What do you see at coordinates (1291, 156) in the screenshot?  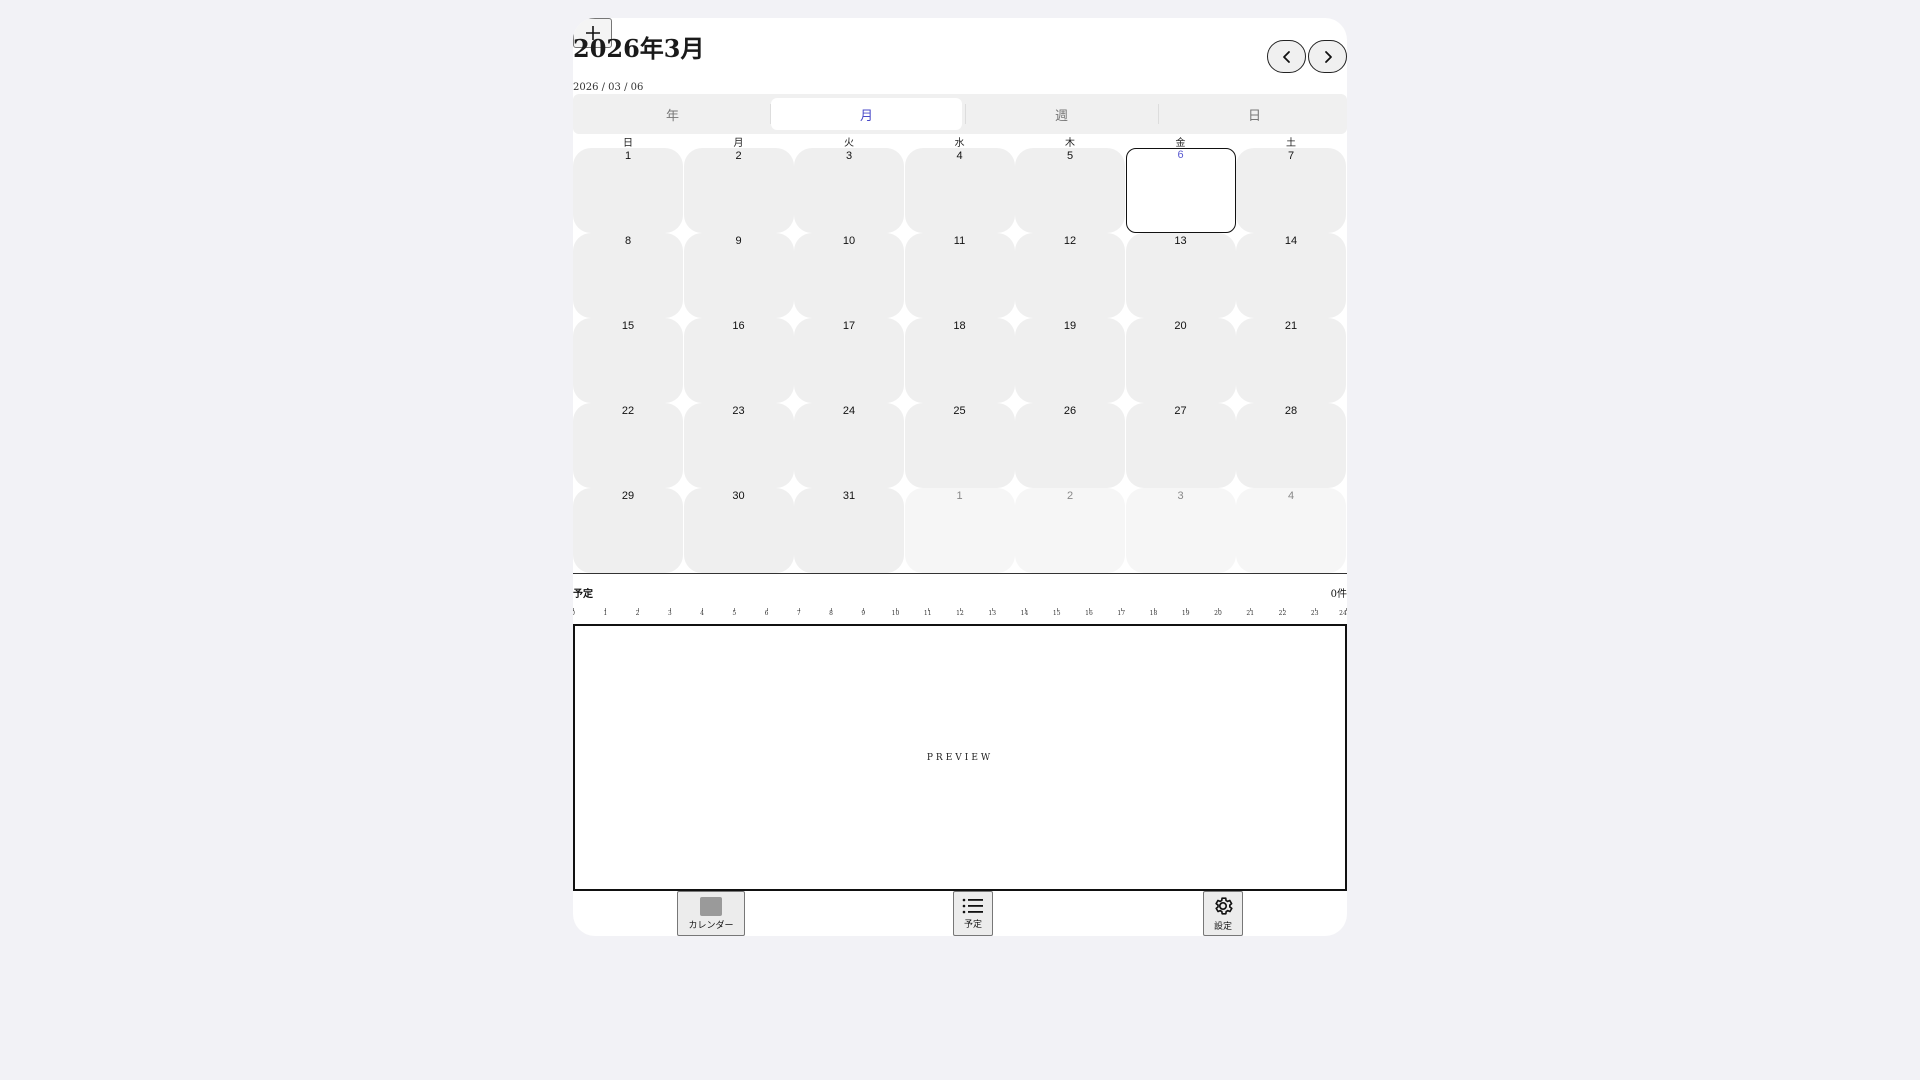 I see `day-number: 7` at bounding box center [1291, 156].